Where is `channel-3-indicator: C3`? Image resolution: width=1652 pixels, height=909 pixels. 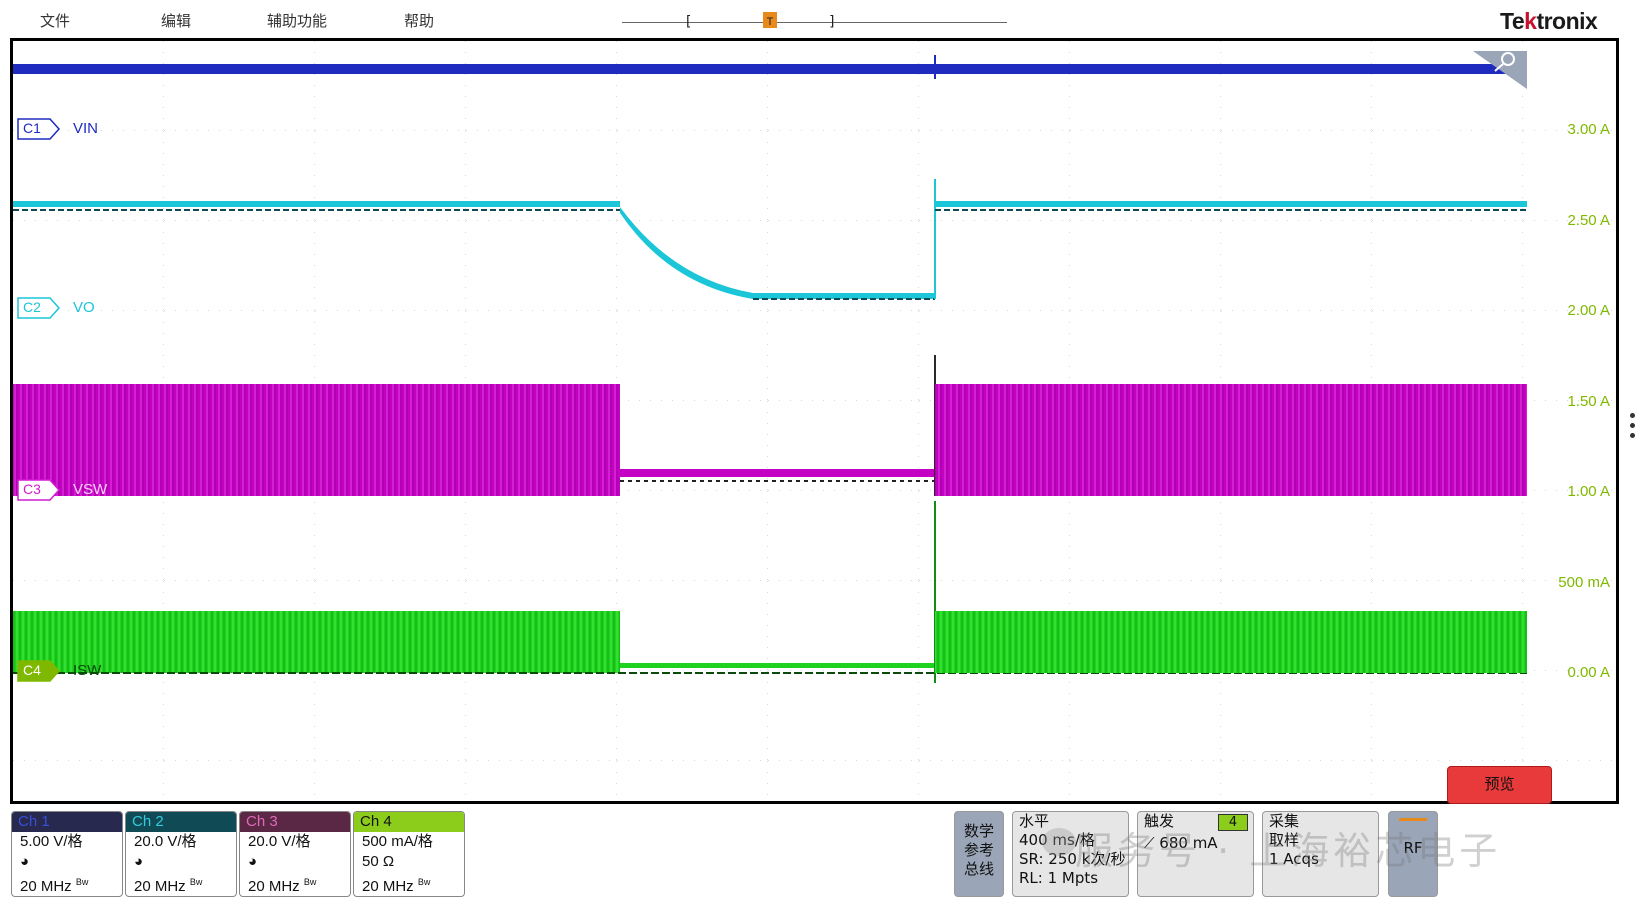 channel-3-indicator: C3 is located at coordinates (39, 490).